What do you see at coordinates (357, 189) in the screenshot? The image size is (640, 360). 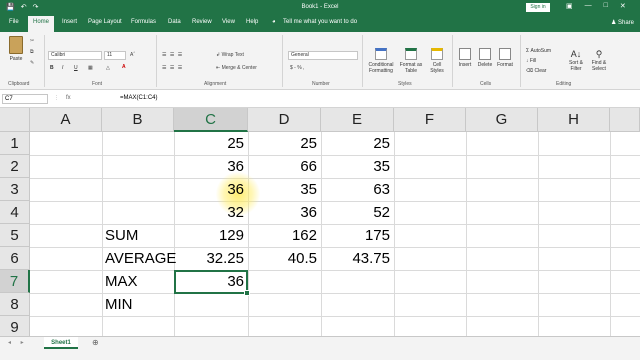 I see `cell-e3: 63` at bounding box center [357, 189].